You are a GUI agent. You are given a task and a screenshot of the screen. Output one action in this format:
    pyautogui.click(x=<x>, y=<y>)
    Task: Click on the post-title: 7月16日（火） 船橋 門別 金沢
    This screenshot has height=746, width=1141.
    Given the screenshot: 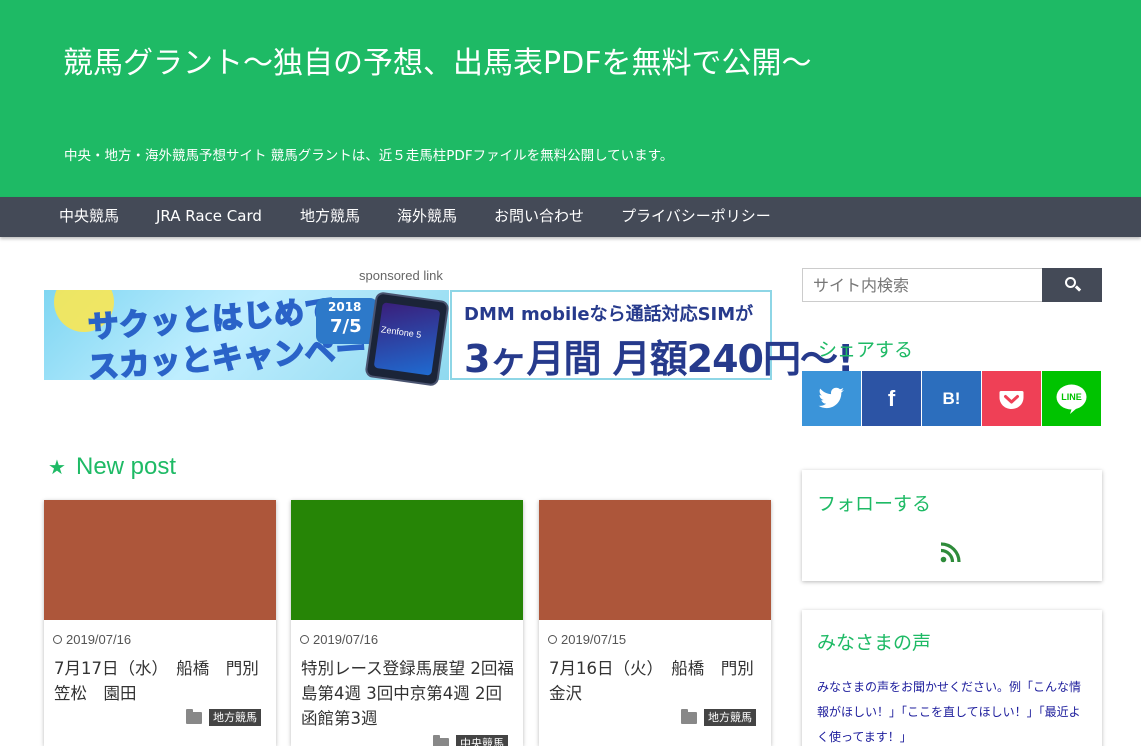 What is the action you would take?
    pyautogui.click(x=659, y=681)
    